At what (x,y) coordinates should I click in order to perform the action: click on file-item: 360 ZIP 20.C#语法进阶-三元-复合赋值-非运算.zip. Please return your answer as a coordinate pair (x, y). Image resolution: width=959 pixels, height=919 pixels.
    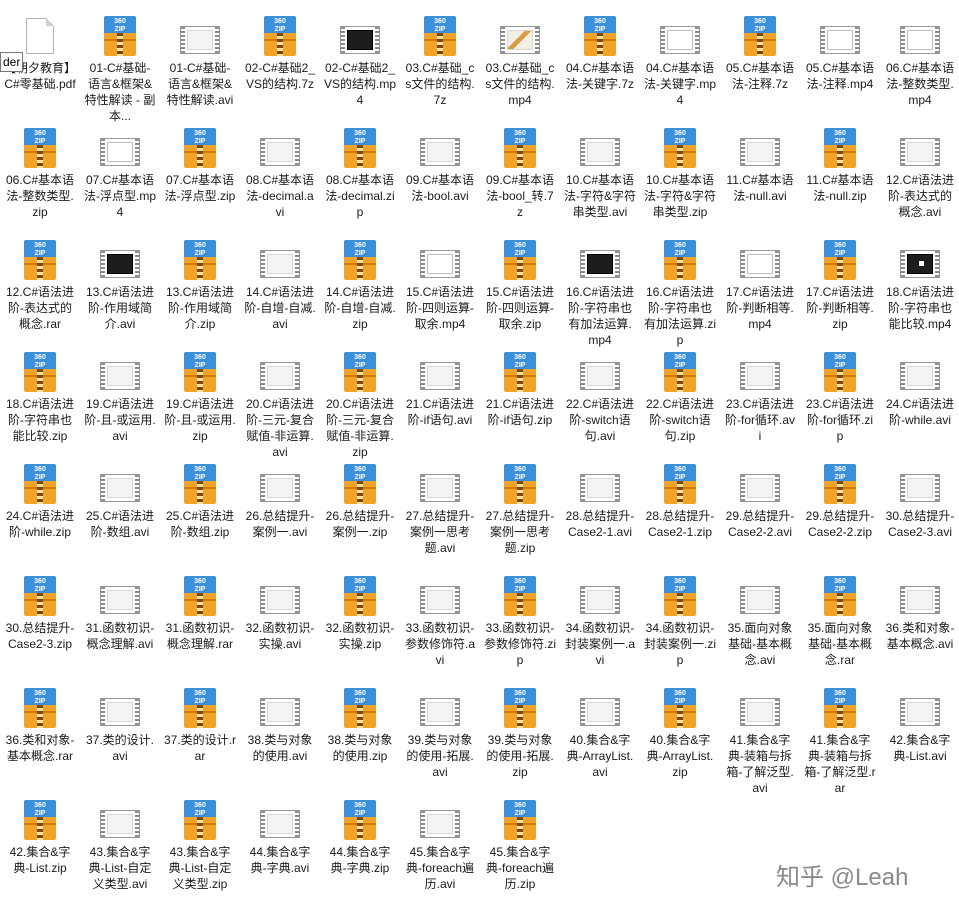
    Looking at the image, I should click on (360, 401).